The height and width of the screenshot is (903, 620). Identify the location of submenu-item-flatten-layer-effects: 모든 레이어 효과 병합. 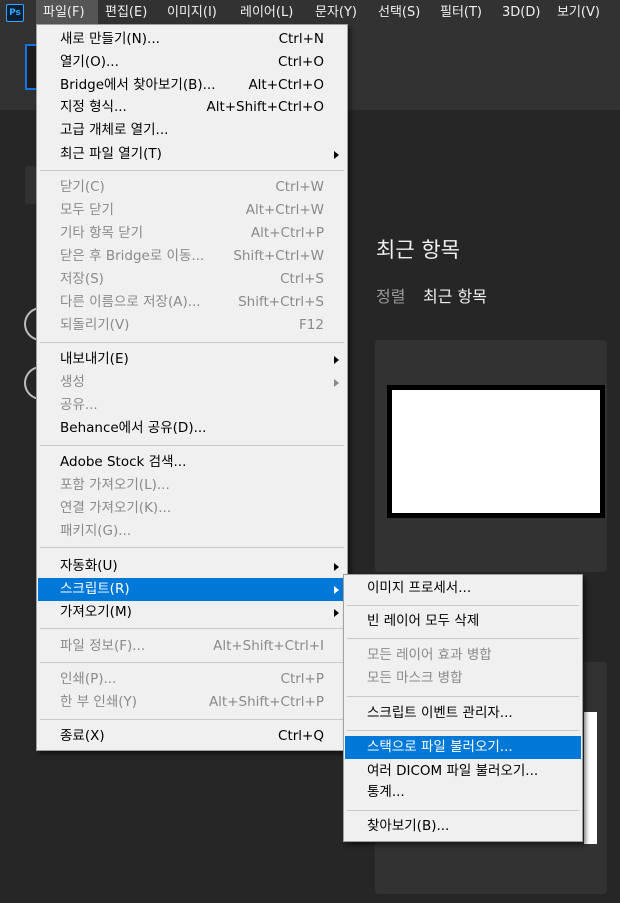
(463, 655).